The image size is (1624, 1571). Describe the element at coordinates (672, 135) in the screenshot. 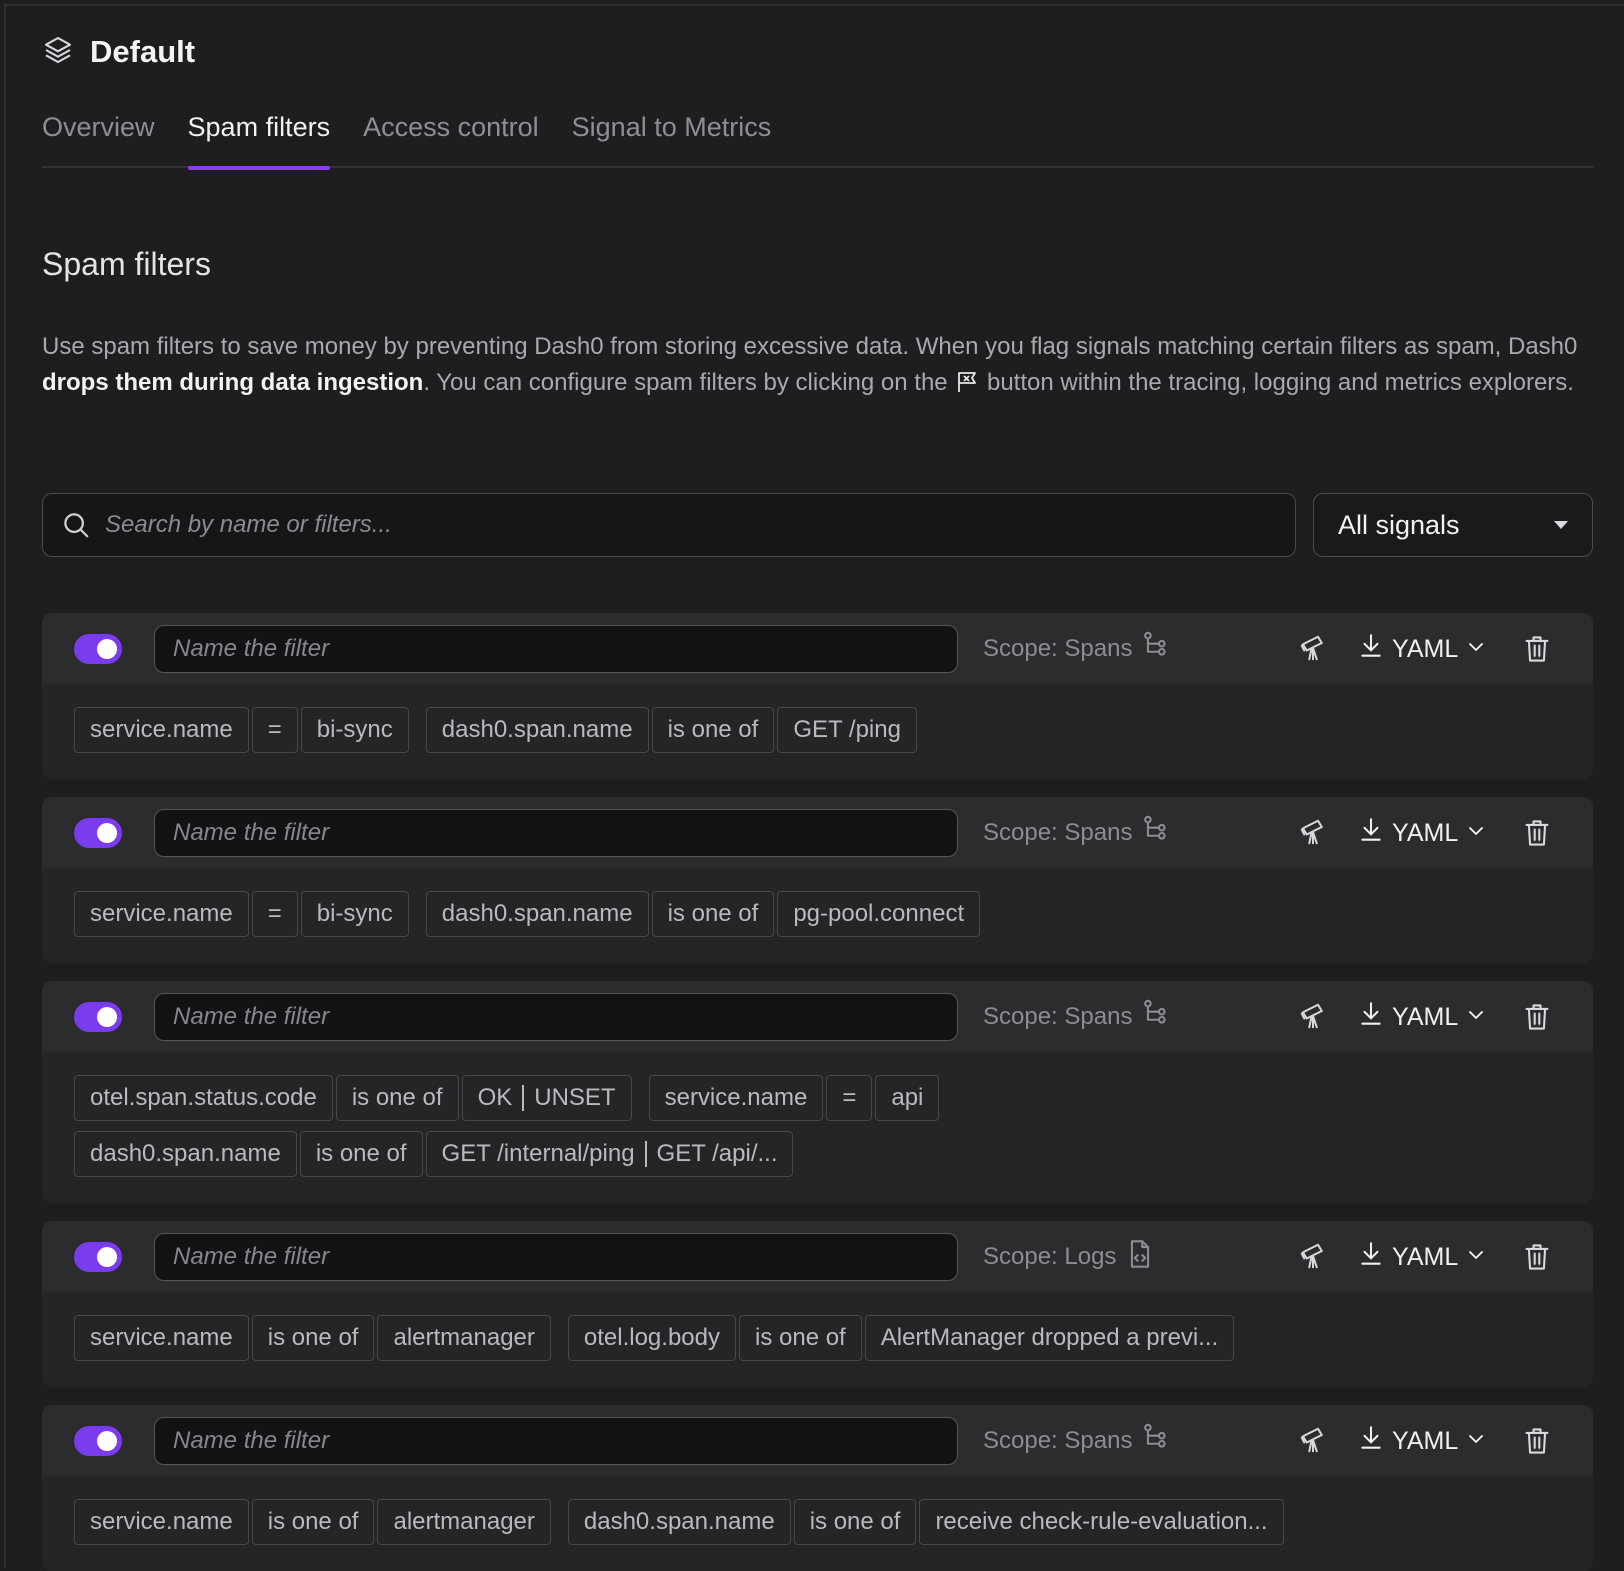

I see `tab-signal-to-metrics: Signal to Metrics` at that location.